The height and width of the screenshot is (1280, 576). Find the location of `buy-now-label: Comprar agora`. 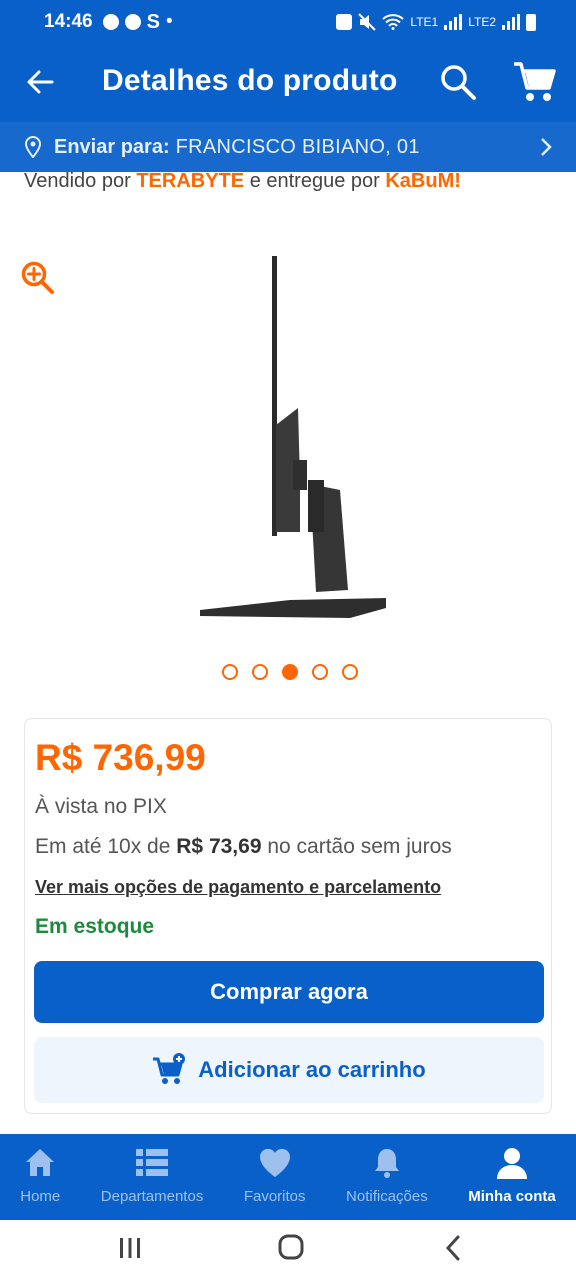

buy-now-label: Comprar agora is located at coordinates (289, 991).